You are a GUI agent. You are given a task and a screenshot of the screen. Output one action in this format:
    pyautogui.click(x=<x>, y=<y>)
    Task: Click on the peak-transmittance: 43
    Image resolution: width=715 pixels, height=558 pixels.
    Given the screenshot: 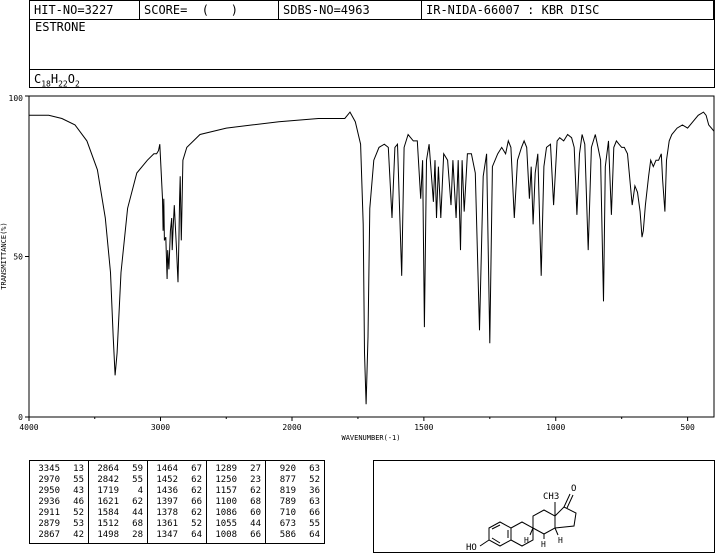 What is the action you would take?
    pyautogui.click(x=78, y=491)
    